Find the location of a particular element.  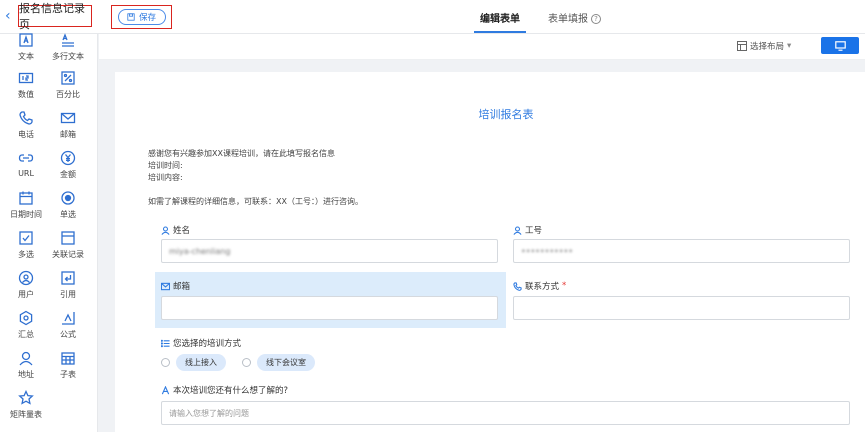

component-label: 关联记录 is located at coordinates (68, 254).